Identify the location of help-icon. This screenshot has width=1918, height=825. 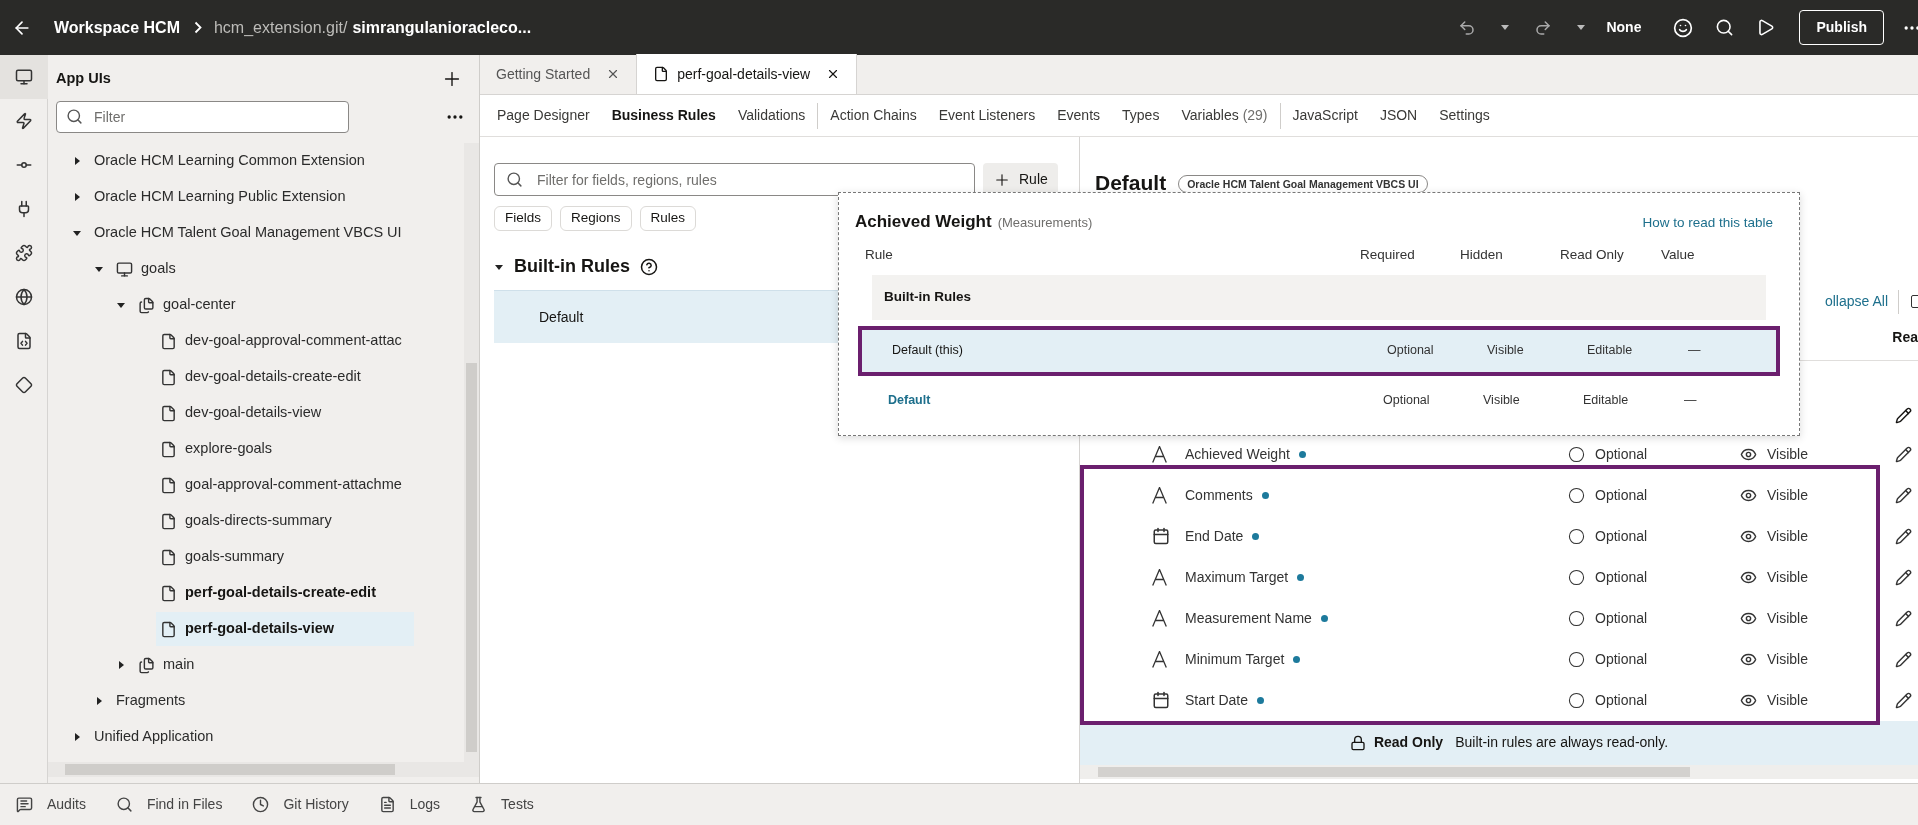
(649, 266).